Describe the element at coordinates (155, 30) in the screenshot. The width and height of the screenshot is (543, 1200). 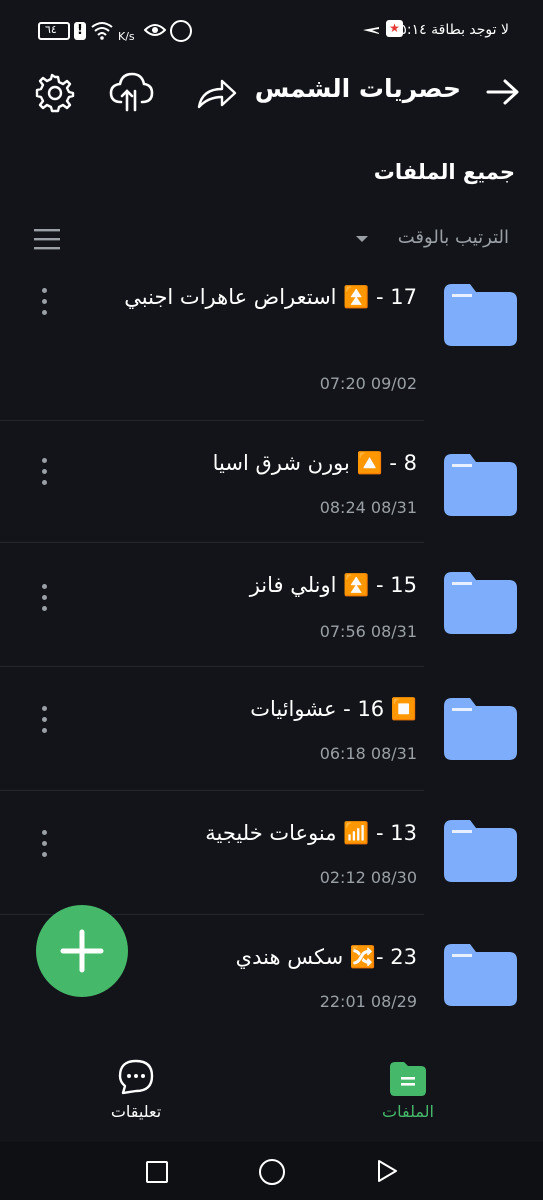
I see `eye-icon` at that location.